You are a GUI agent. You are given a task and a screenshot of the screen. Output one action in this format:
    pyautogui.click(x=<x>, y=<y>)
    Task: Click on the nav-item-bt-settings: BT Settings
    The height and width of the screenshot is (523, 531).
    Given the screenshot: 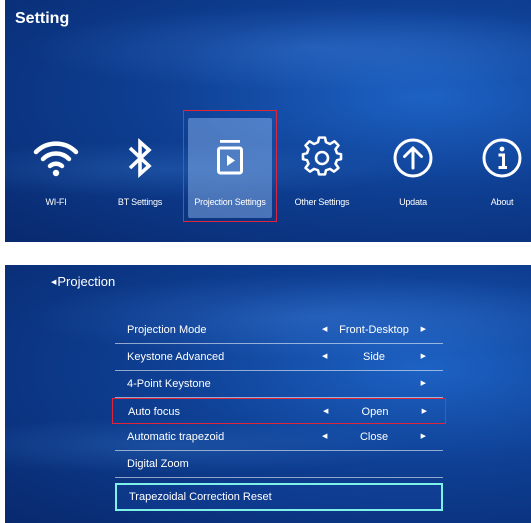 What is the action you would take?
    pyautogui.click(x=140, y=168)
    